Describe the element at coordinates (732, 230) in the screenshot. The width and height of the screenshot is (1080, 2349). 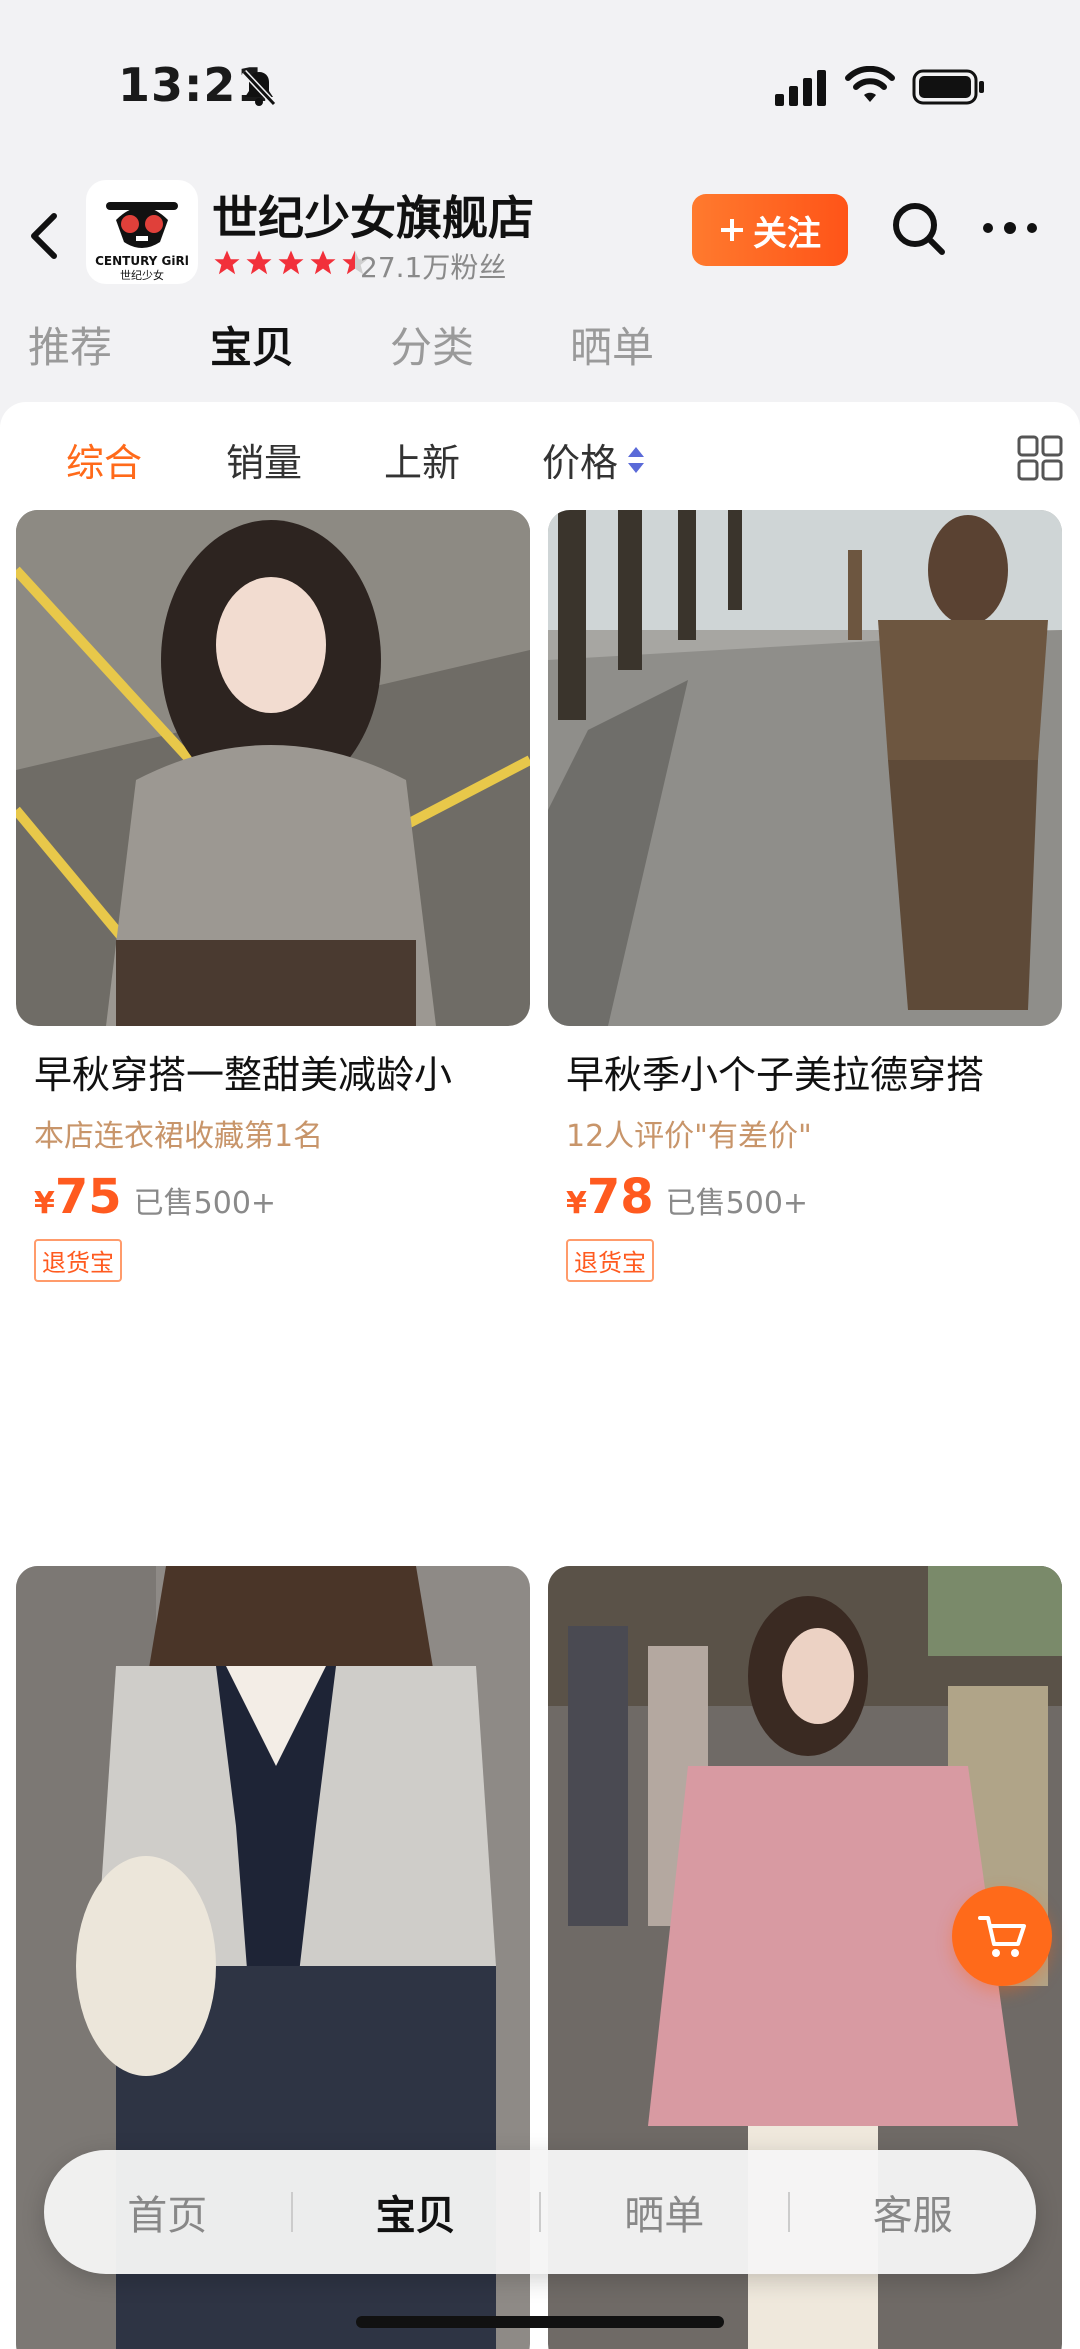
I see `plus-icon` at that location.